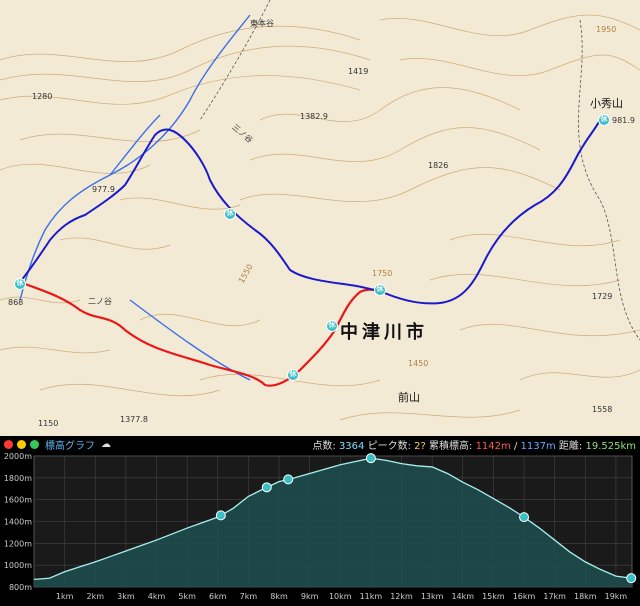  I want to click on ascent-route, so click(200, 333).